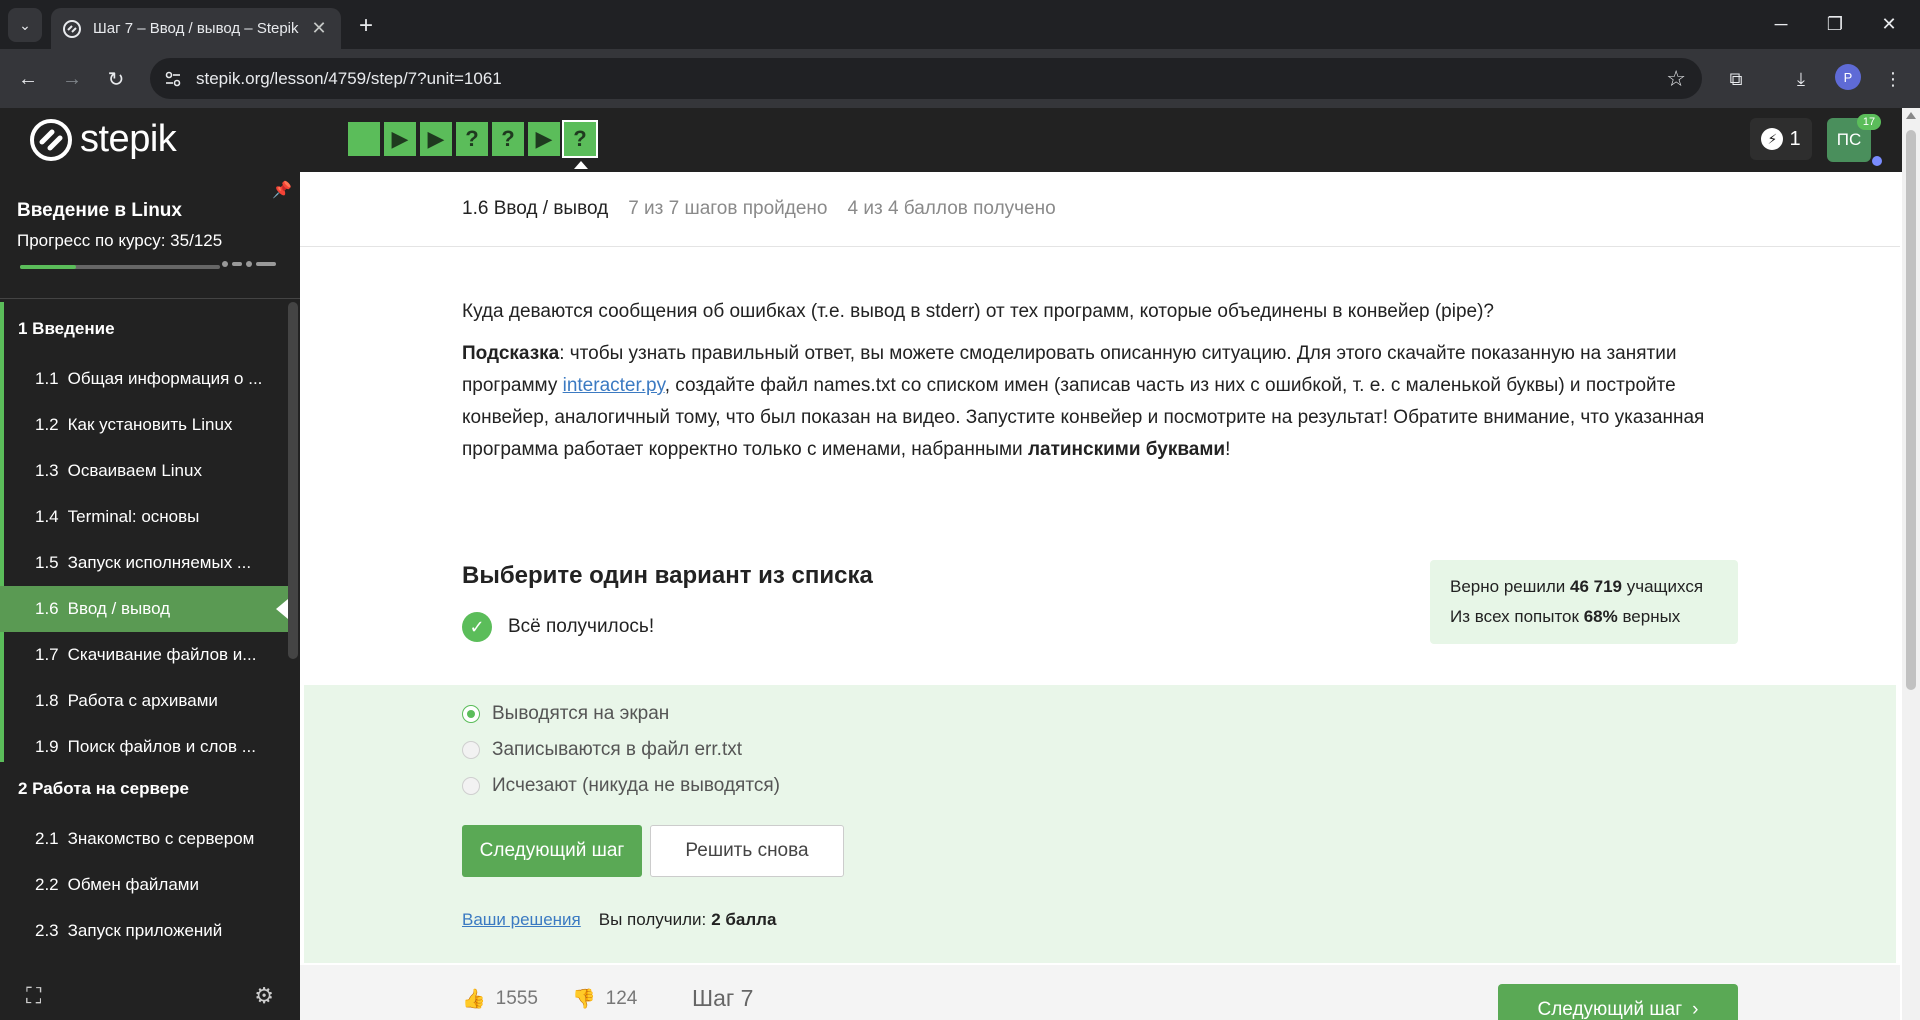  Describe the element at coordinates (1911, 115) in the screenshot. I see `scroll-up-icon` at that location.